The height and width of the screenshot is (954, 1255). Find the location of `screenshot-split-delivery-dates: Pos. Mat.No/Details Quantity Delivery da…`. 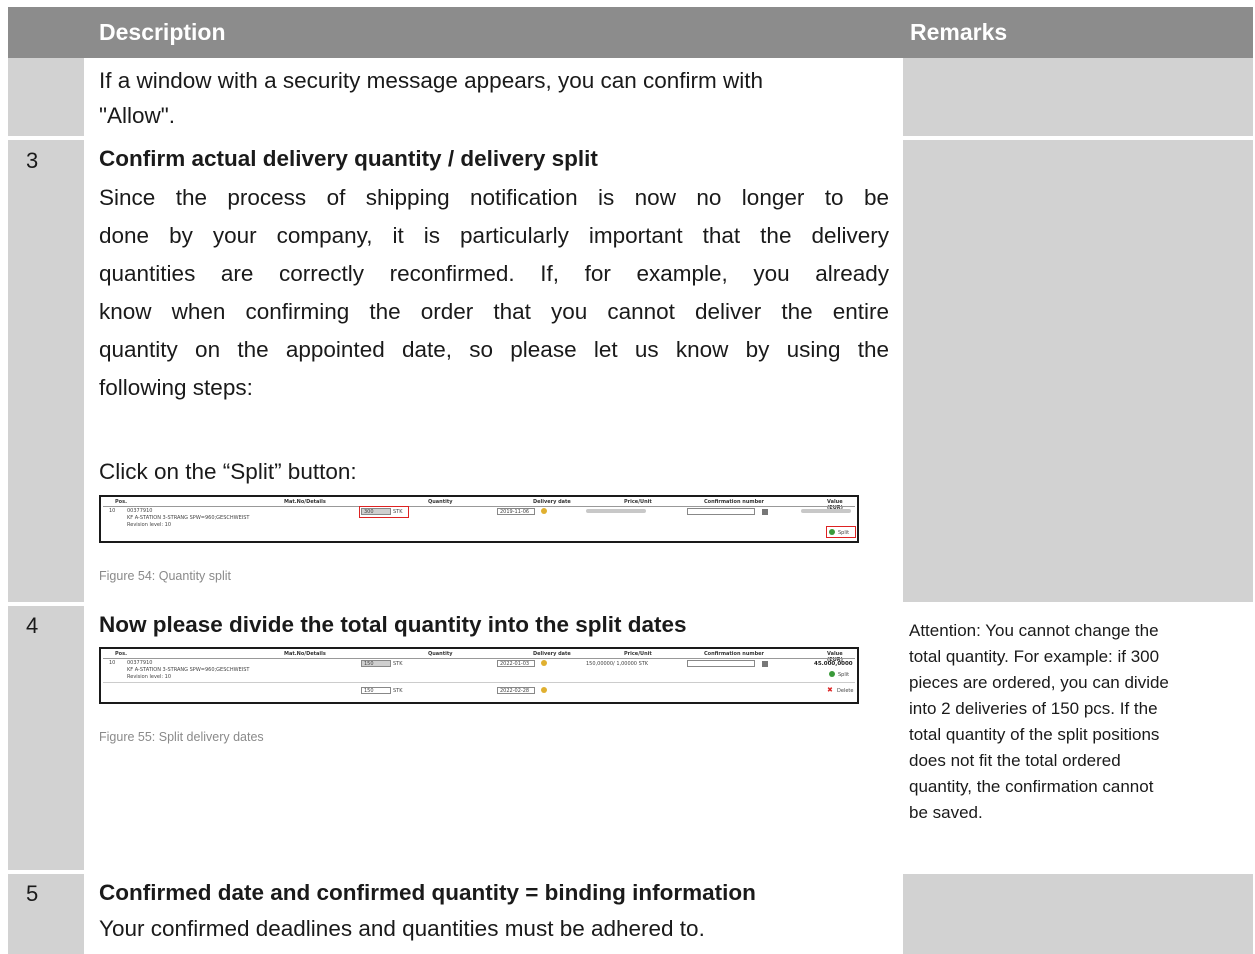

screenshot-split-delivery-dates: Pos. Mat.No/Details Quantity Delivery da… is located at coordinates (479, 675).